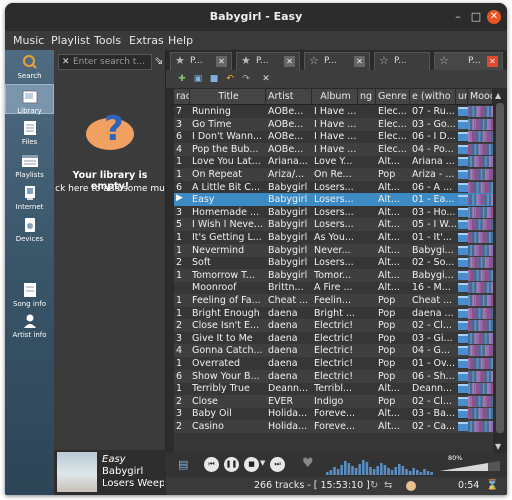  I want to click on column-source: ur, so click(462, 97).